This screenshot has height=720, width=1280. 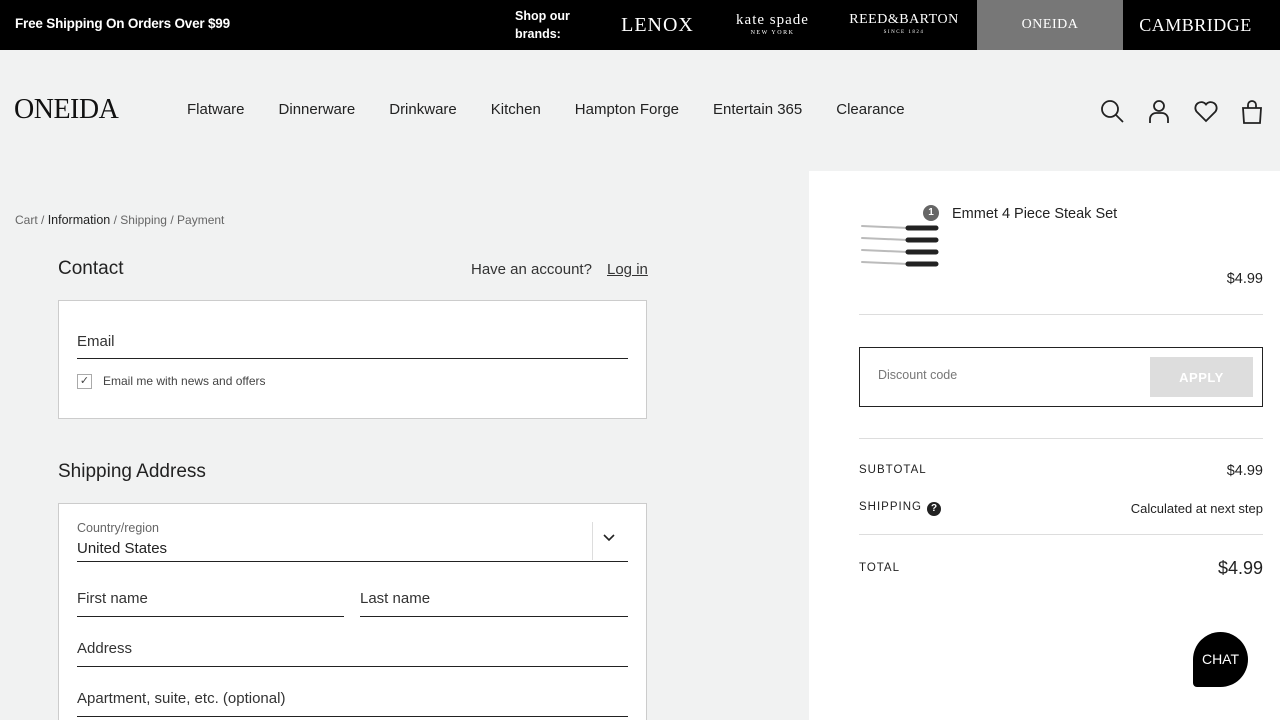 I want to click on shopping-bag-icon, so click(x=1252, y=111).